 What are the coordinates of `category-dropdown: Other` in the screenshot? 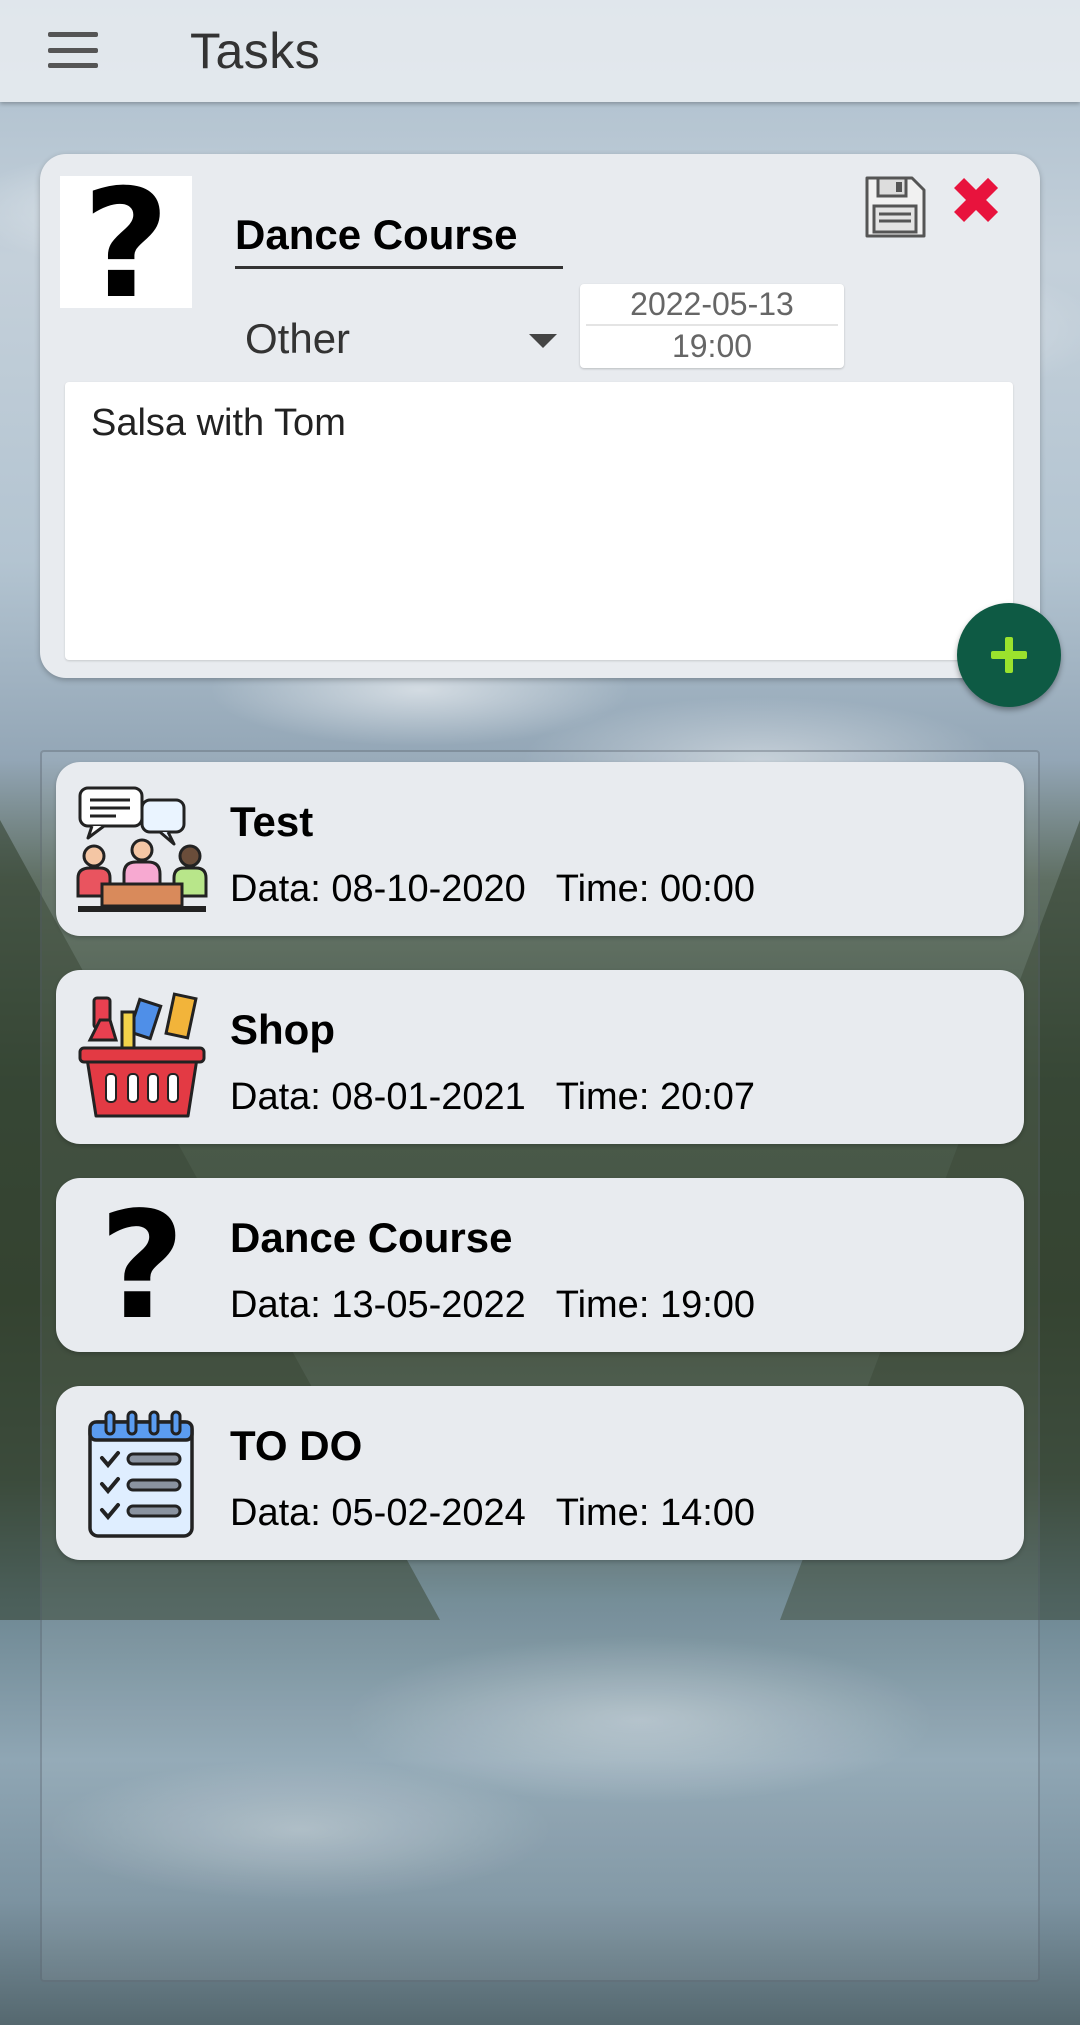 It's located at (405, 339).